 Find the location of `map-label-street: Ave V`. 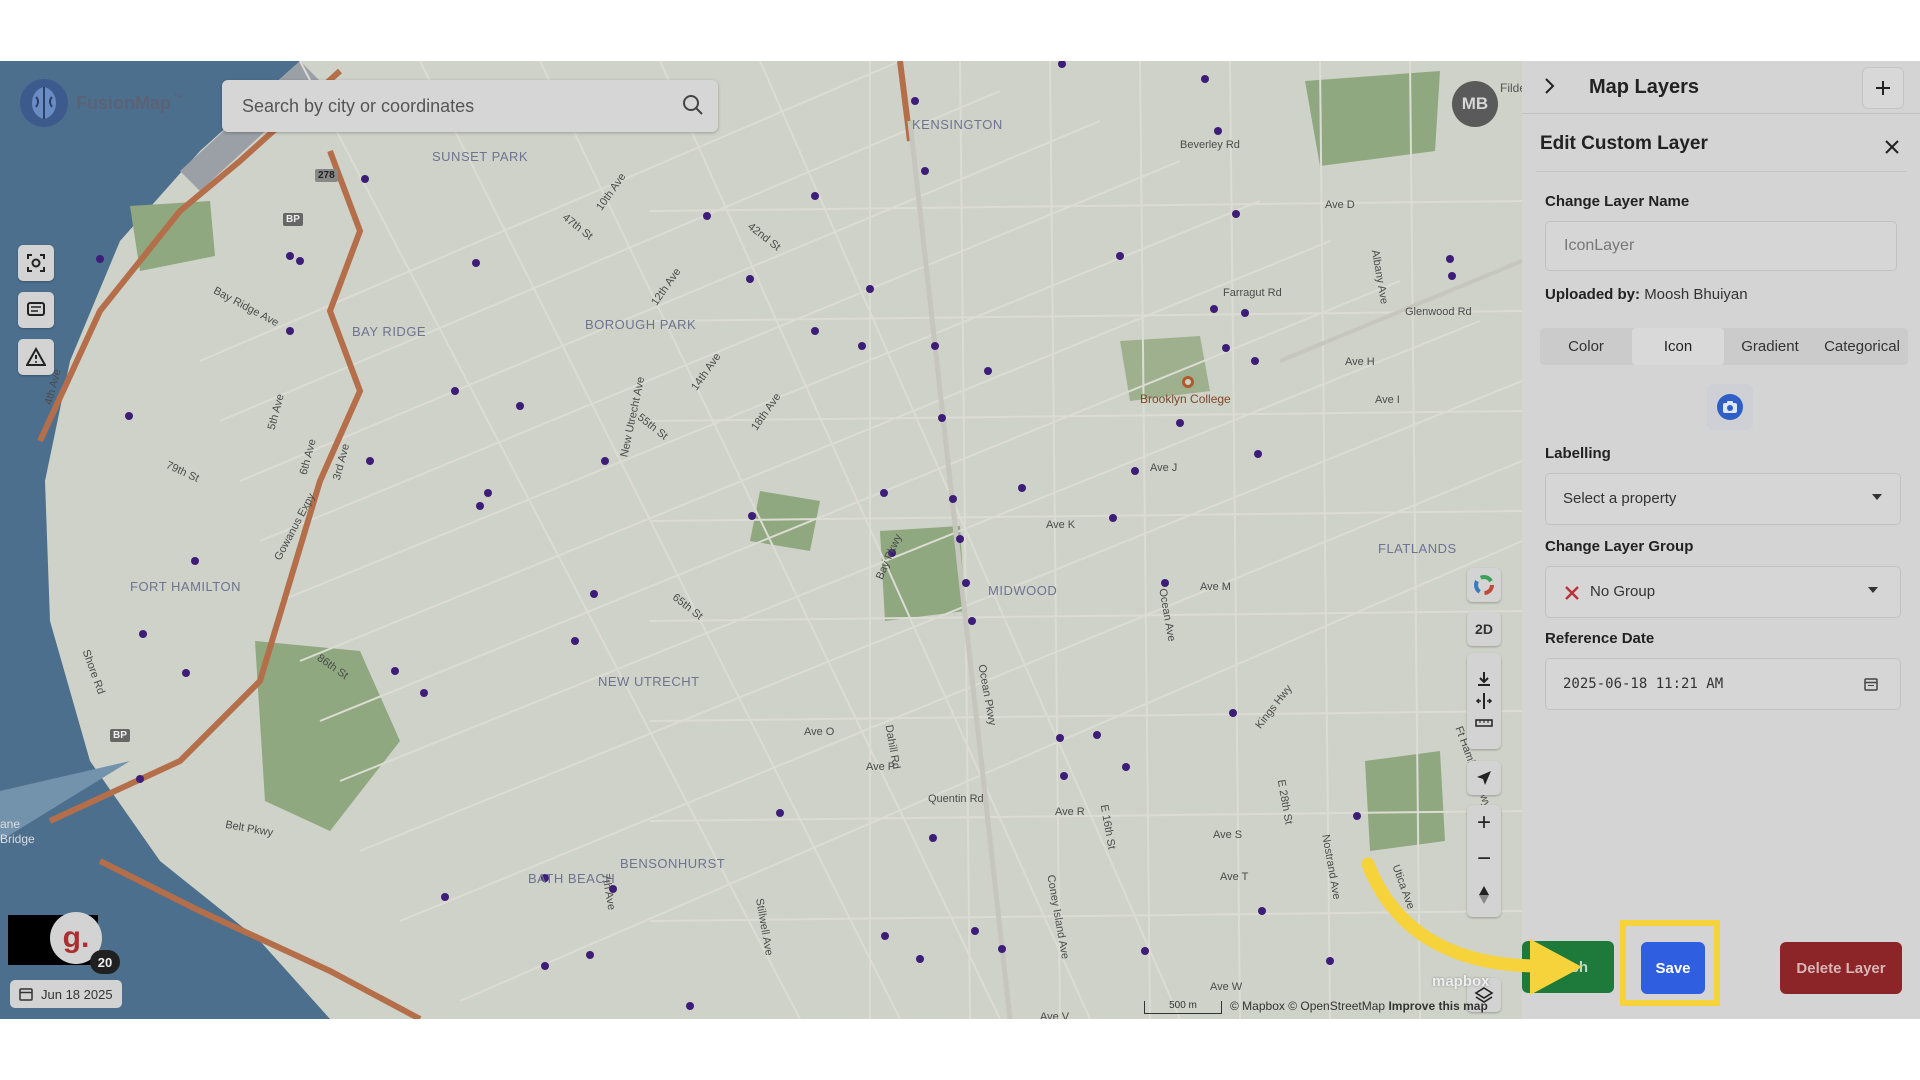

map-label-street: Ave V is located at coordinates (1055, 1015).